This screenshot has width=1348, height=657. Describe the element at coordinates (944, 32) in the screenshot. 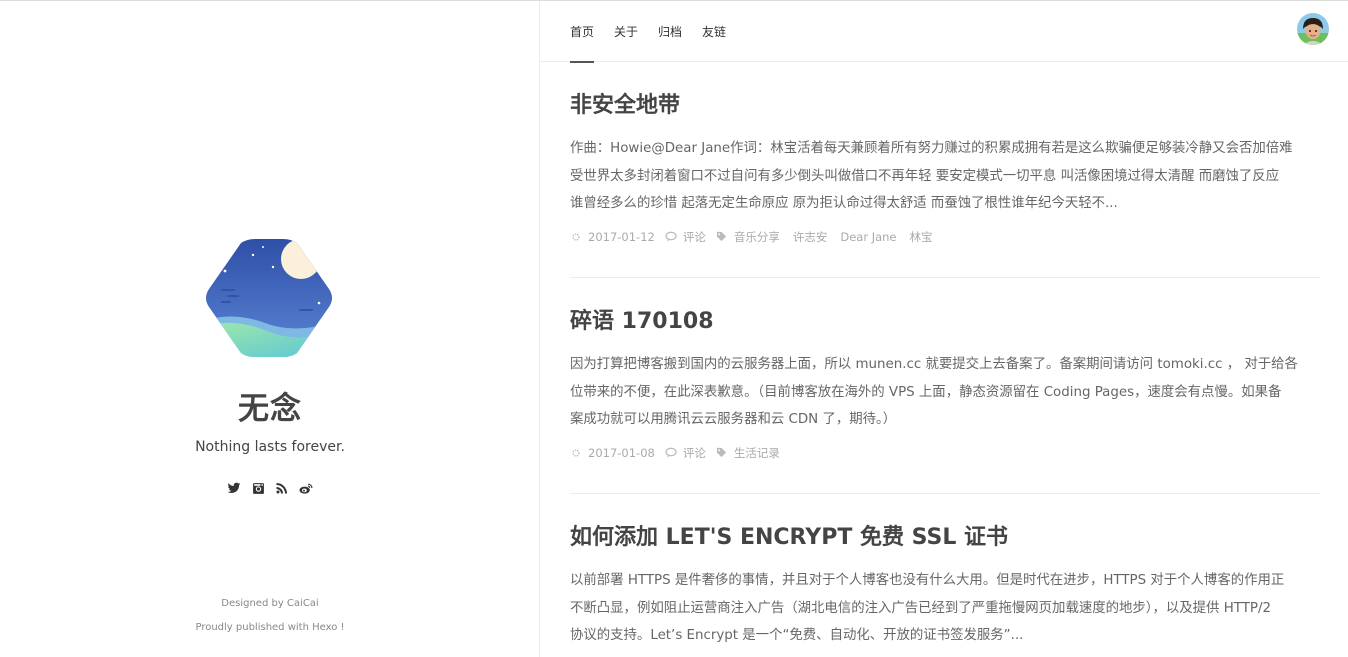

I see `top-nav: 首页 关于 归档 友链` at that location.